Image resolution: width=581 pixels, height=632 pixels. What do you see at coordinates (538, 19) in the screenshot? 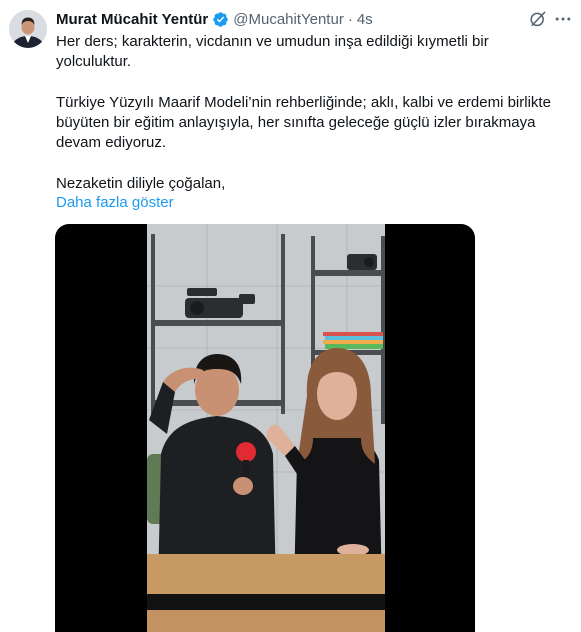
I see `grok-icon` at bounding box center [538, 19].